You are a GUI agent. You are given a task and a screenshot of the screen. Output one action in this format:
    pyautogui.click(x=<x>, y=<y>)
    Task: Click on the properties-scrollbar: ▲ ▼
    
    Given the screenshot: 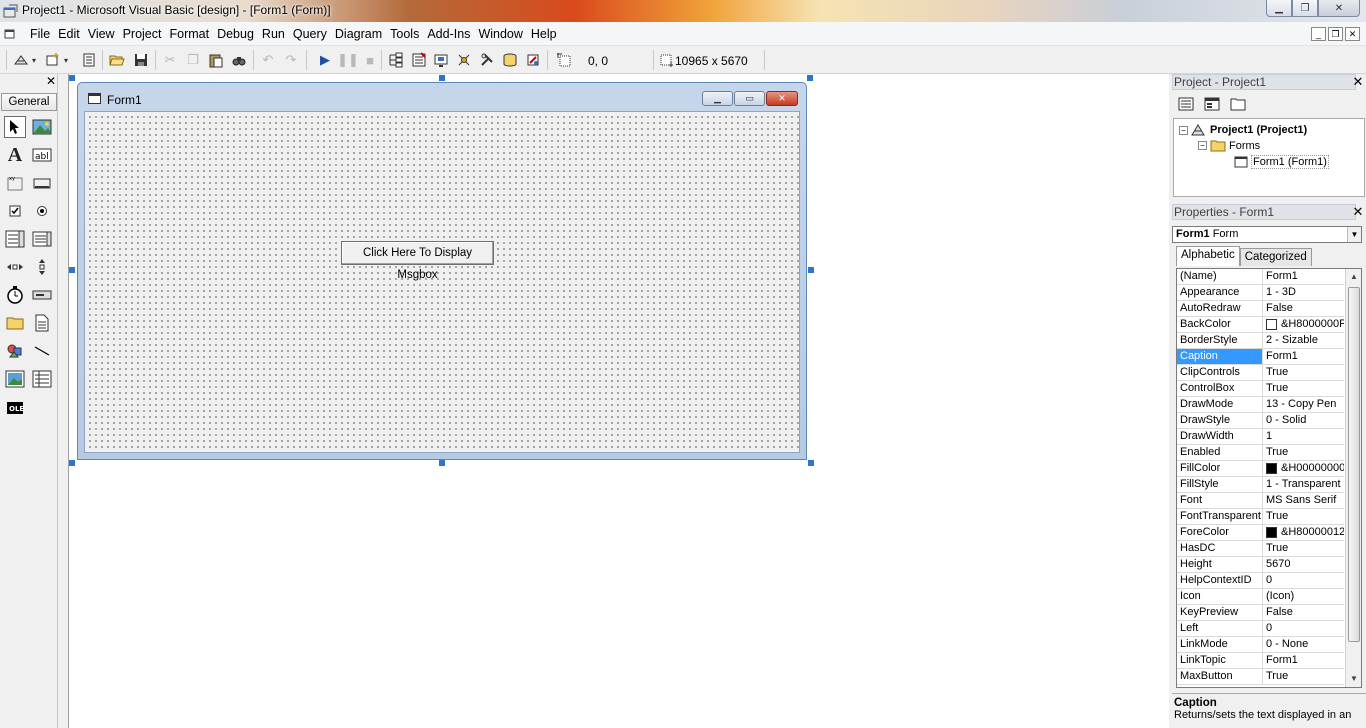 What is the action you would take?
    pyautogui.click(x=1353, y=478)
    